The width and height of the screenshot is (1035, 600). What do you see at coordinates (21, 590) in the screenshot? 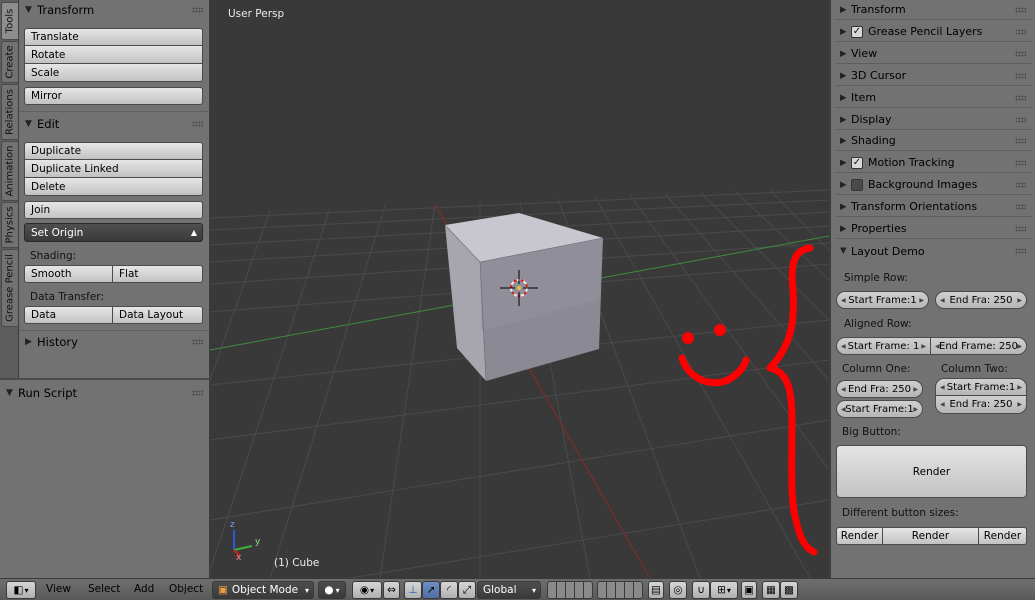
I see `editor-type-button: ◧ ▾` at bounding box center [21, 590].